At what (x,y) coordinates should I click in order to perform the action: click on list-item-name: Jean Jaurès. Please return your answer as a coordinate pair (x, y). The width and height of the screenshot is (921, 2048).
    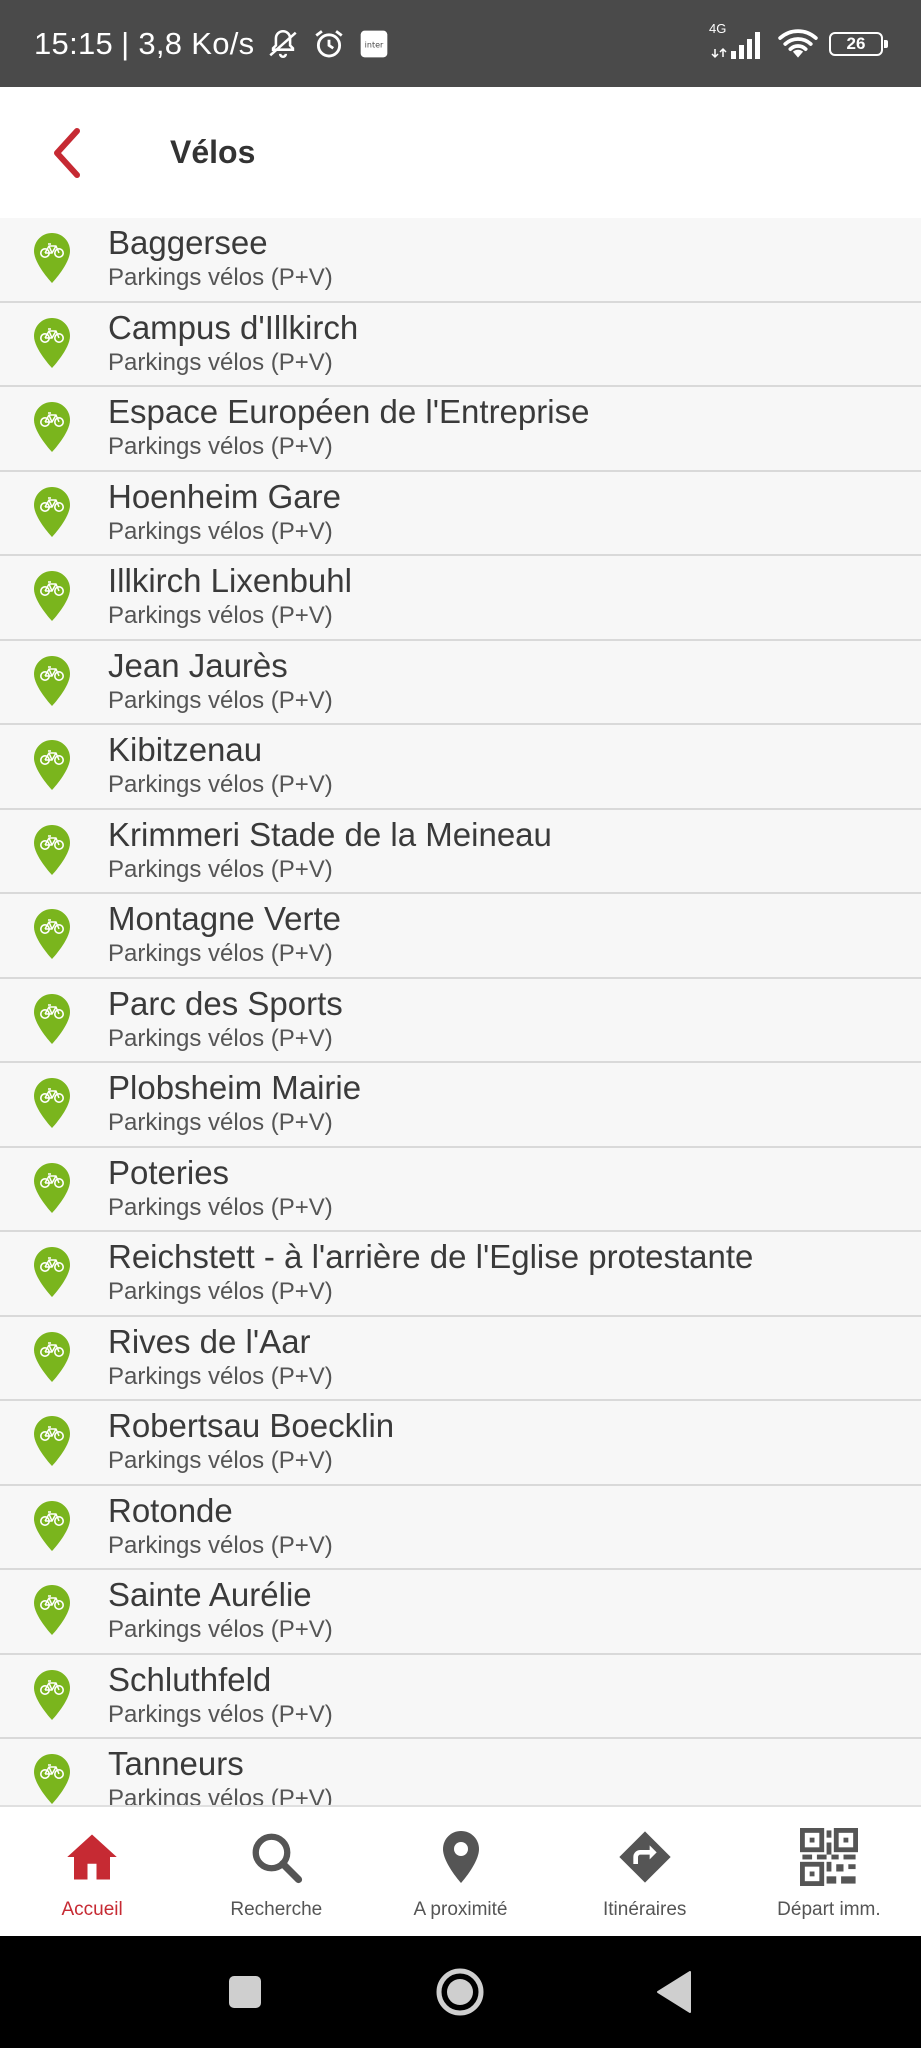
    Looking at the image, I should click on (198, 665).